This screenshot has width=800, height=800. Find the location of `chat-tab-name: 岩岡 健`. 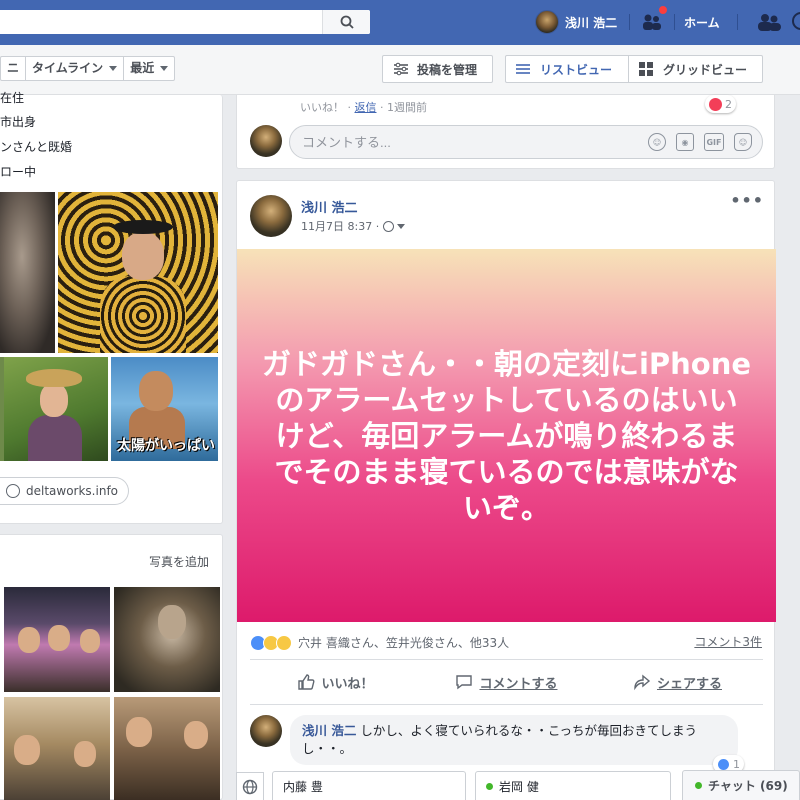

chat-tab-name: 岩岡 健 is located at coordinates (519, 786).